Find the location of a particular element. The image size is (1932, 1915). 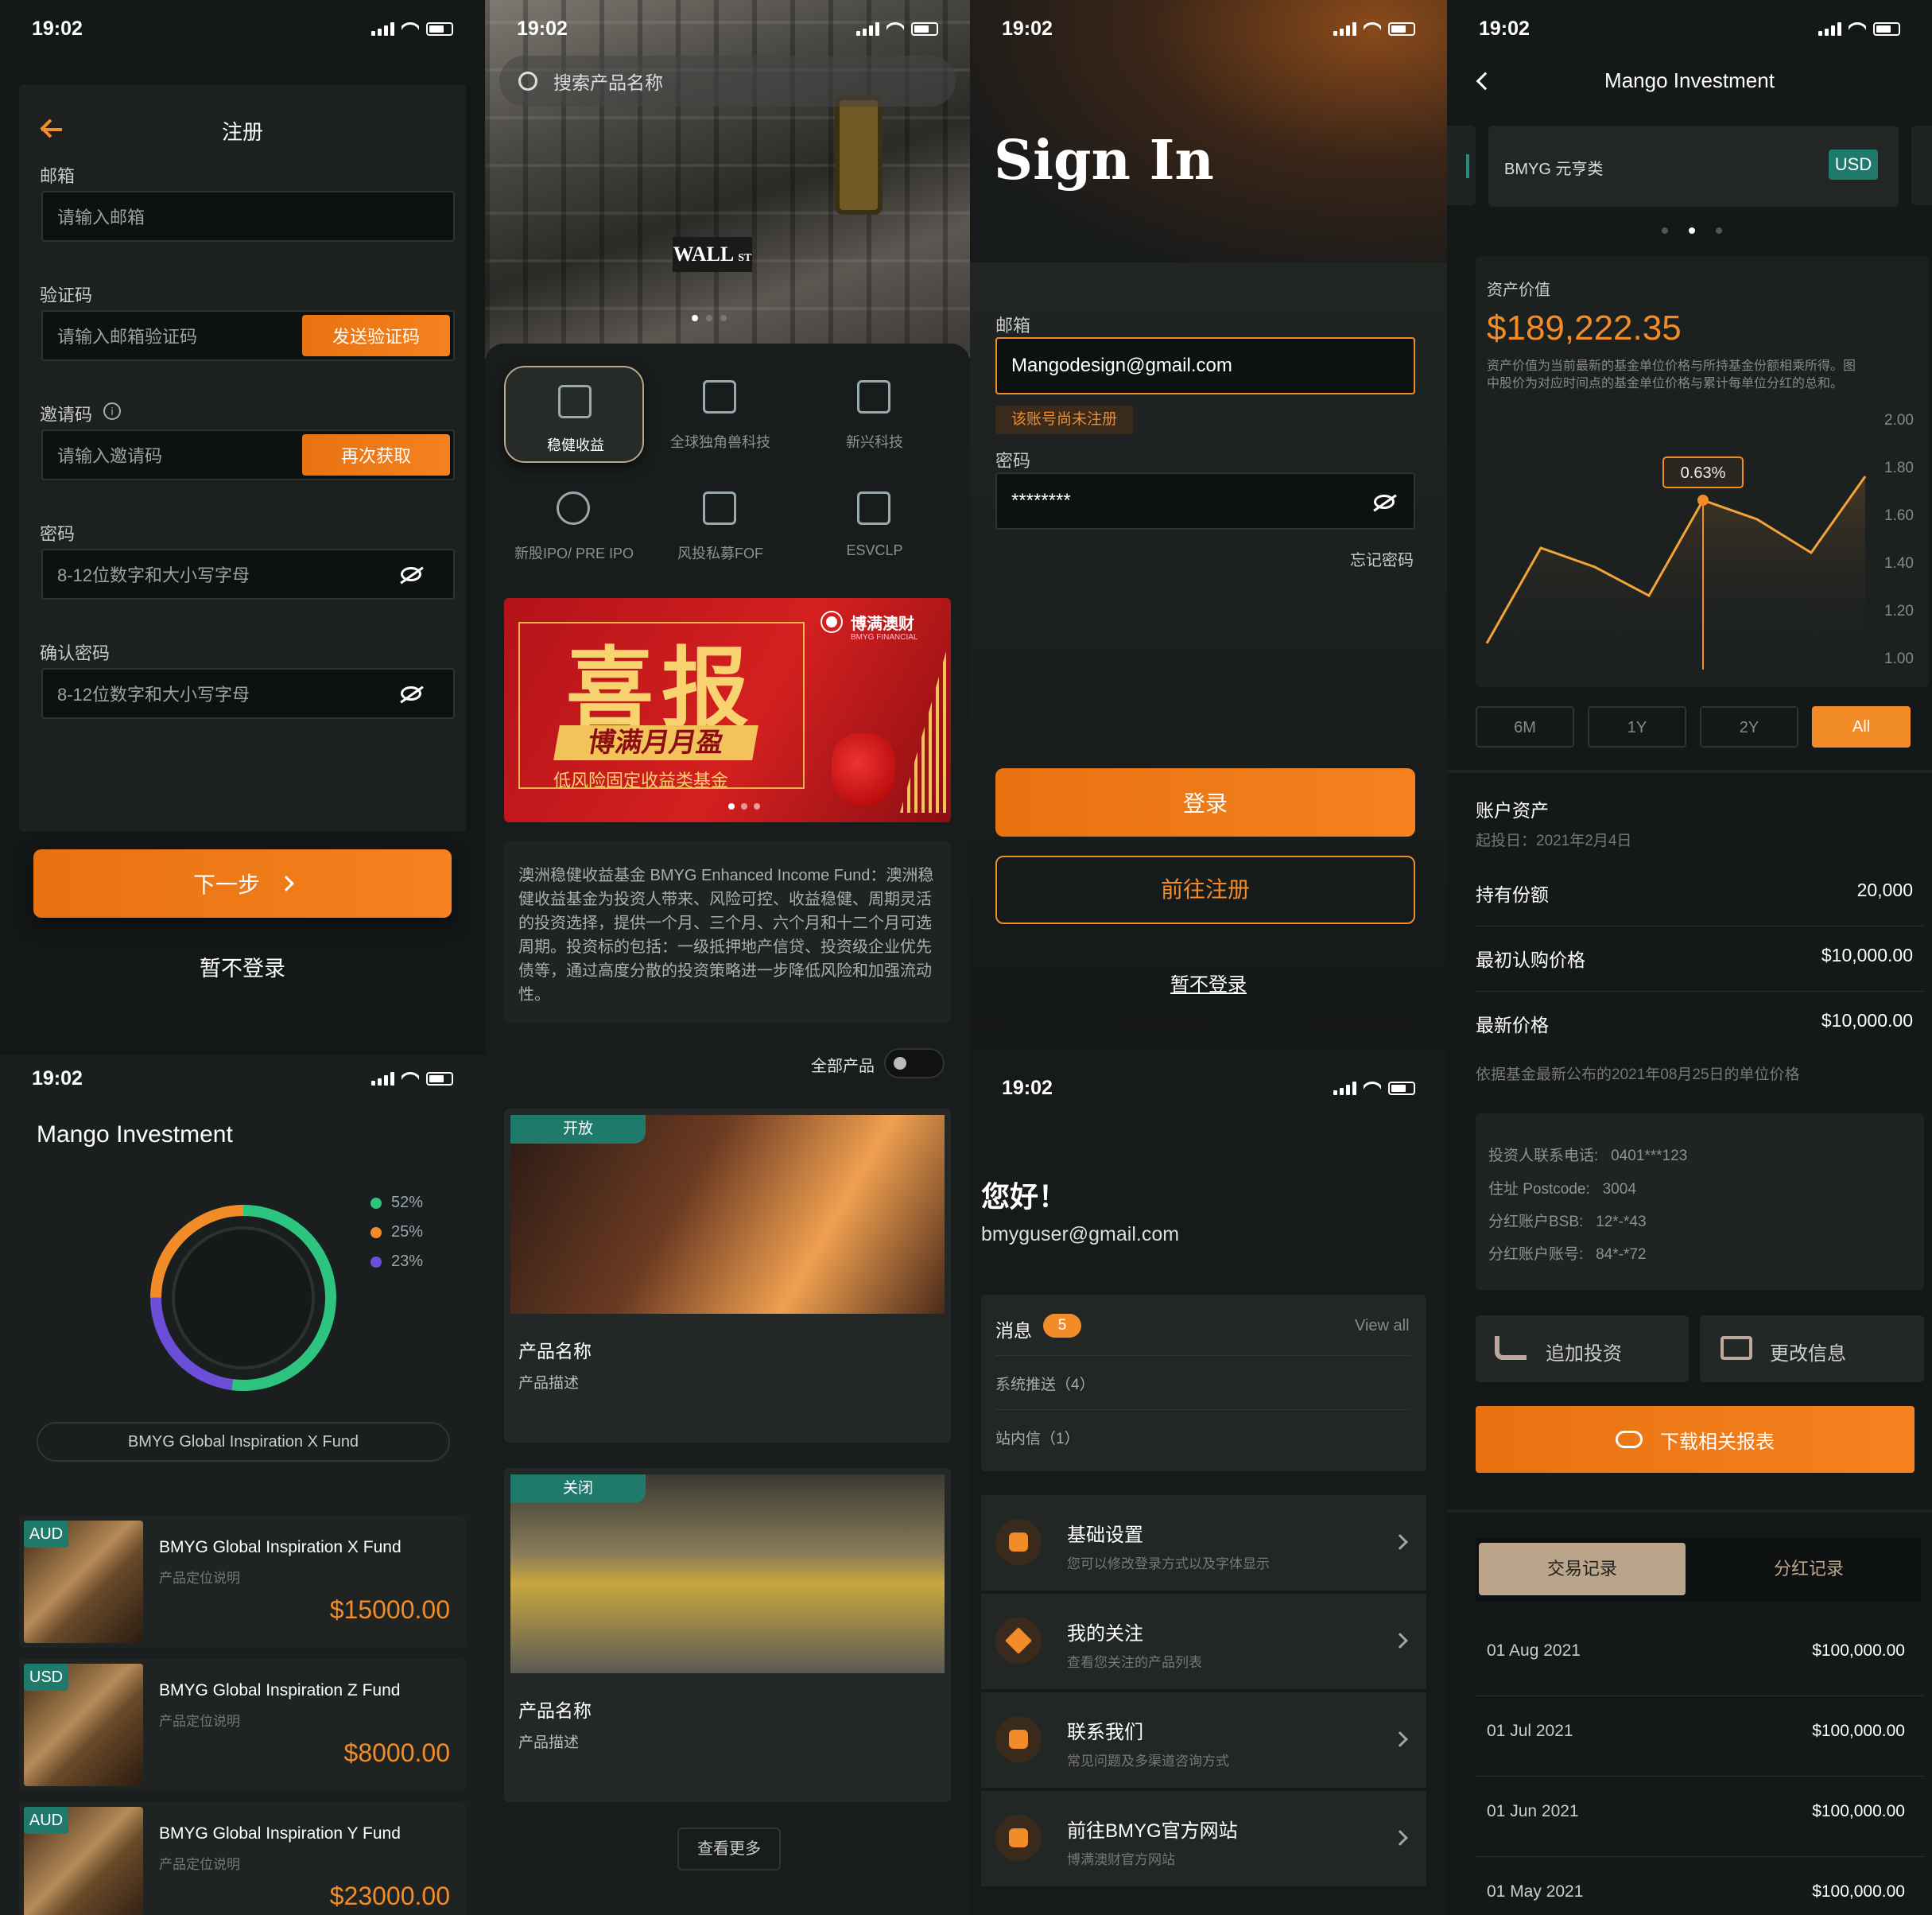

status-badge: 开放 is located at coordinates (578, 1129).